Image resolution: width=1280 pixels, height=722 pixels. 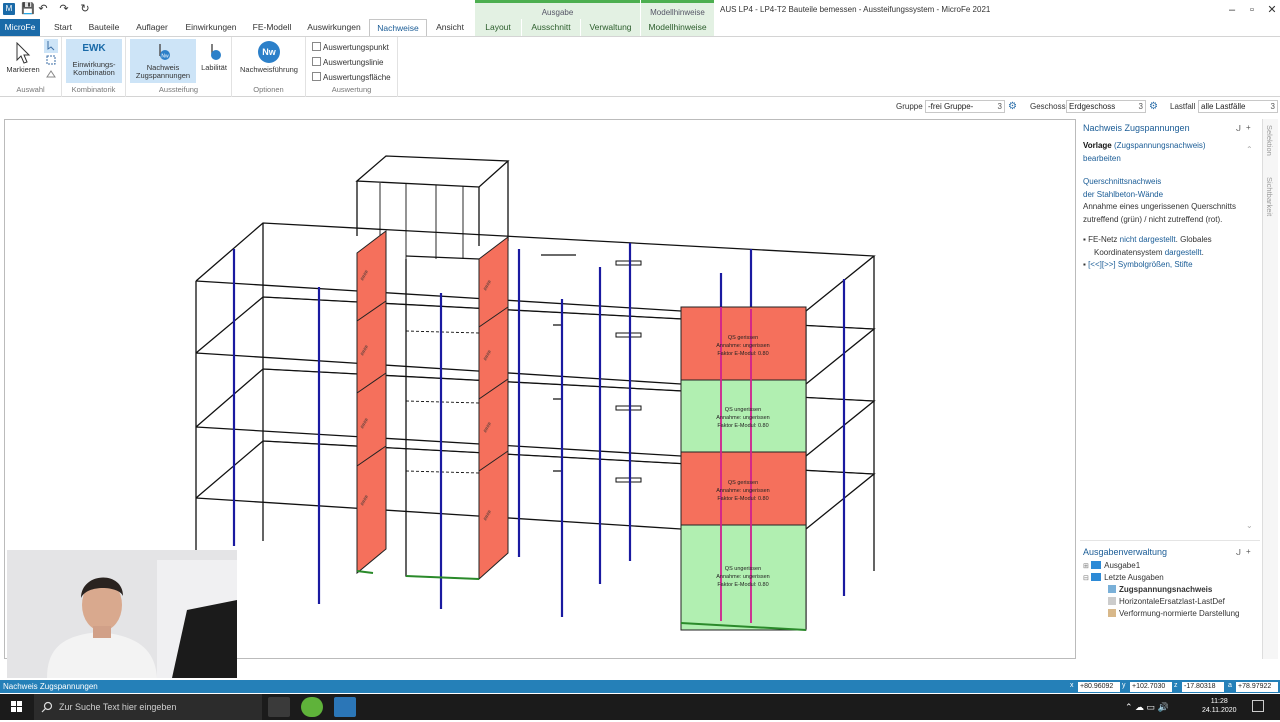 I want to click on labilitaet-button: Labilität, so click(x=214, y=59).